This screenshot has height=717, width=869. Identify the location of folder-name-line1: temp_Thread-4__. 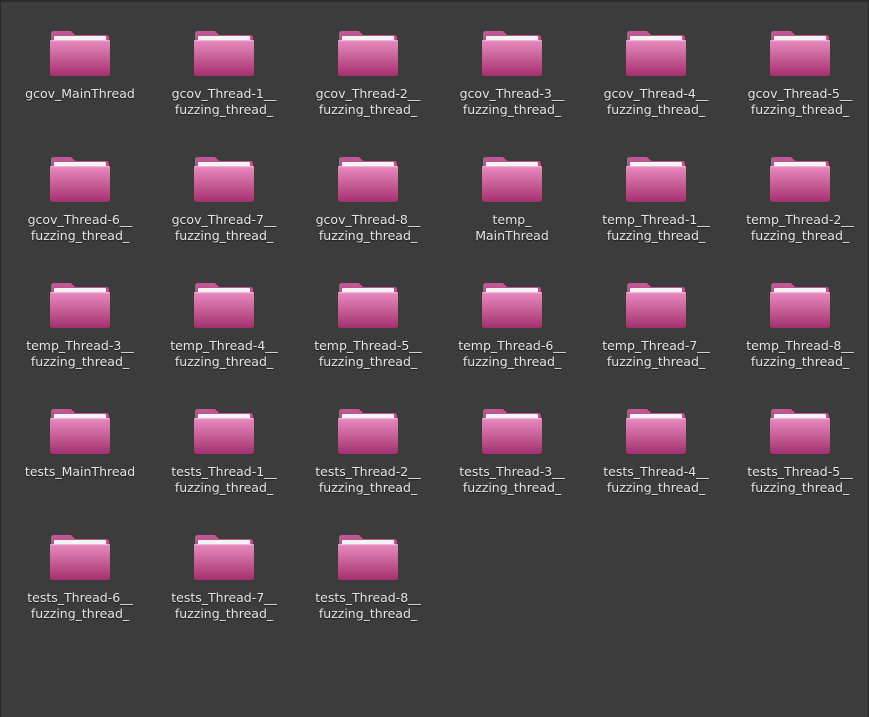
(224, 345).